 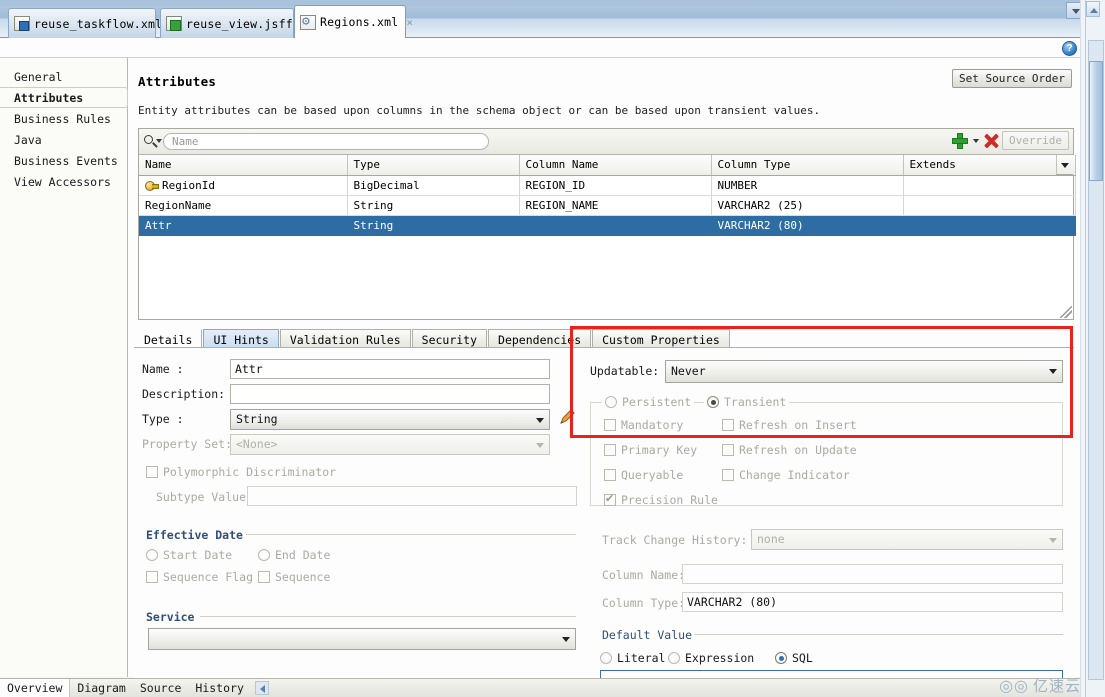 What do you see at coordinates (675, 540) in the screenshot?
I see `track-change-history-label: Track Change History:` at bounding box center [675, 540].